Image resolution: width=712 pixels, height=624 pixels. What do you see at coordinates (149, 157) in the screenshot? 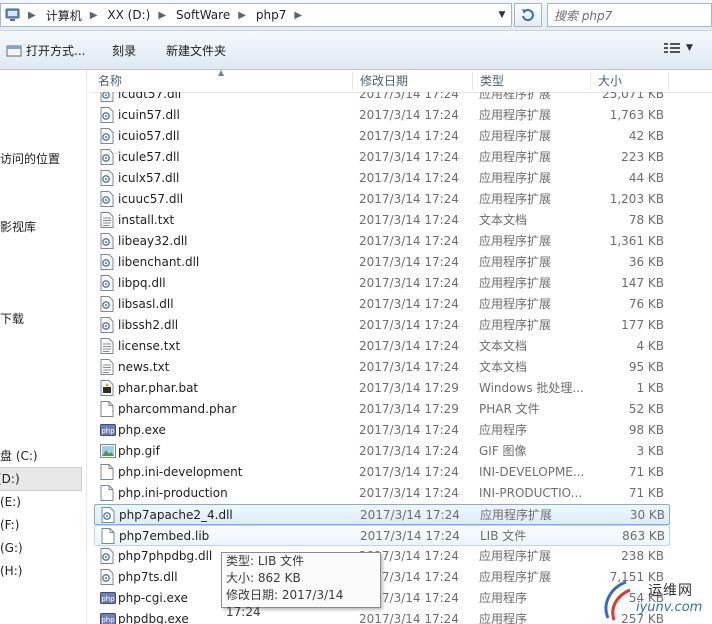
I see `file-name: icule57.dll` at bounding box center [149, 157].